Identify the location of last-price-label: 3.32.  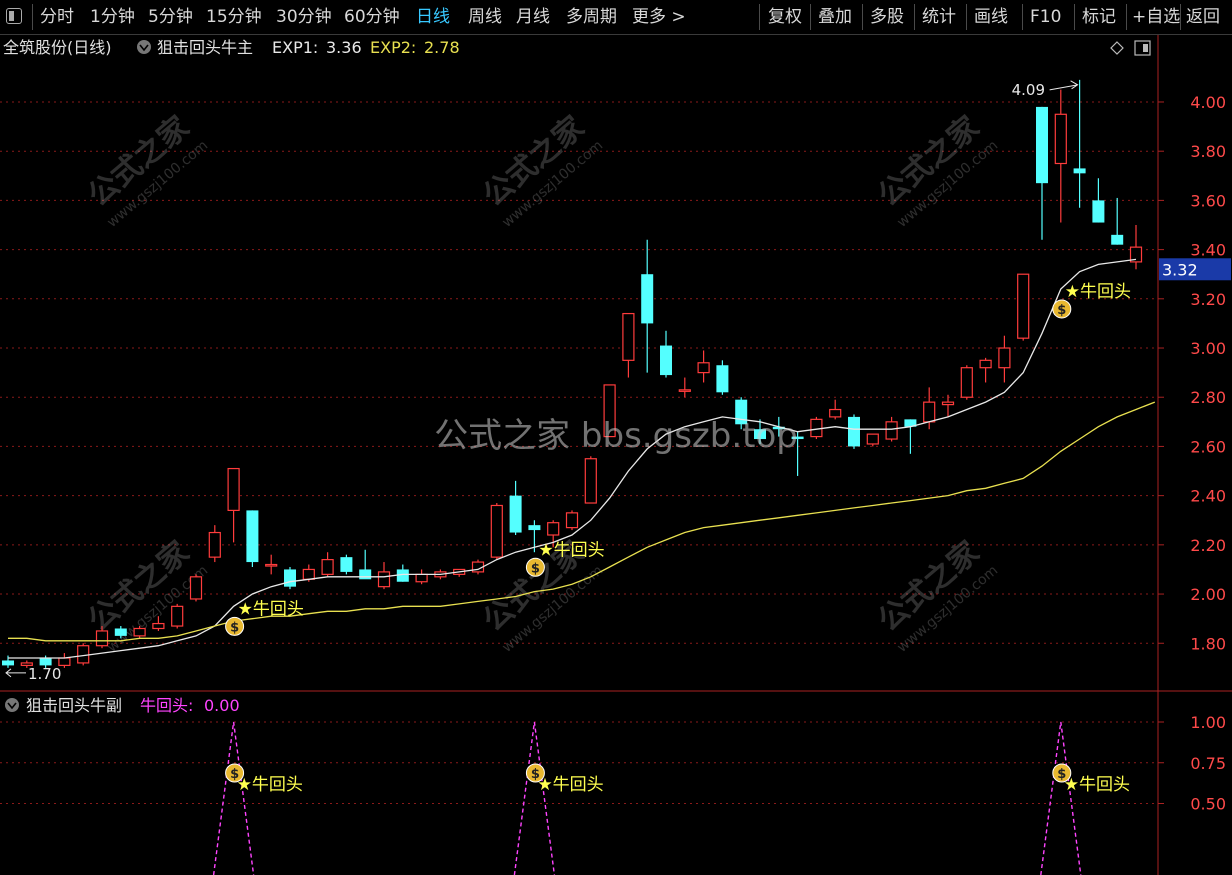
(1180, 269).